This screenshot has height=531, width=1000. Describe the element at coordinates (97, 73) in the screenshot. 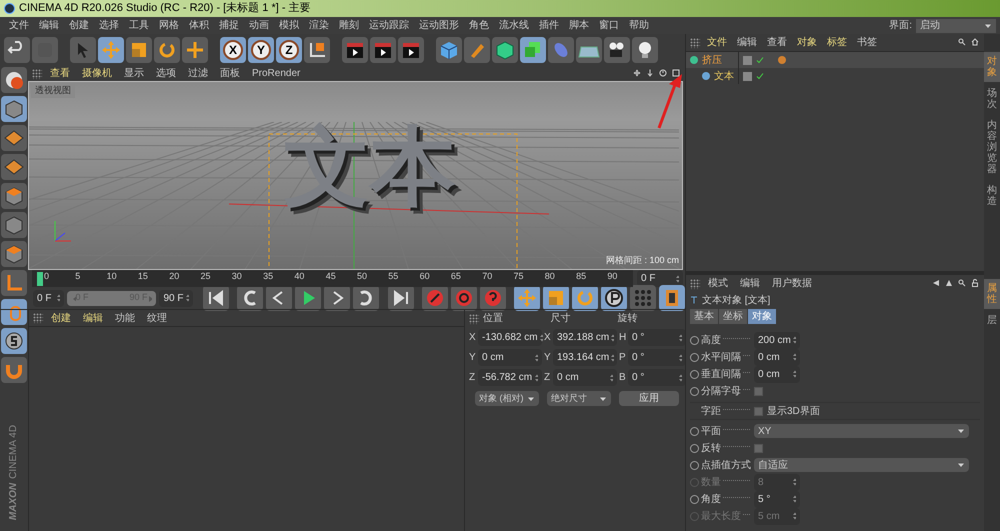

I see `viewport-menu-item: 摄像机` at that location.